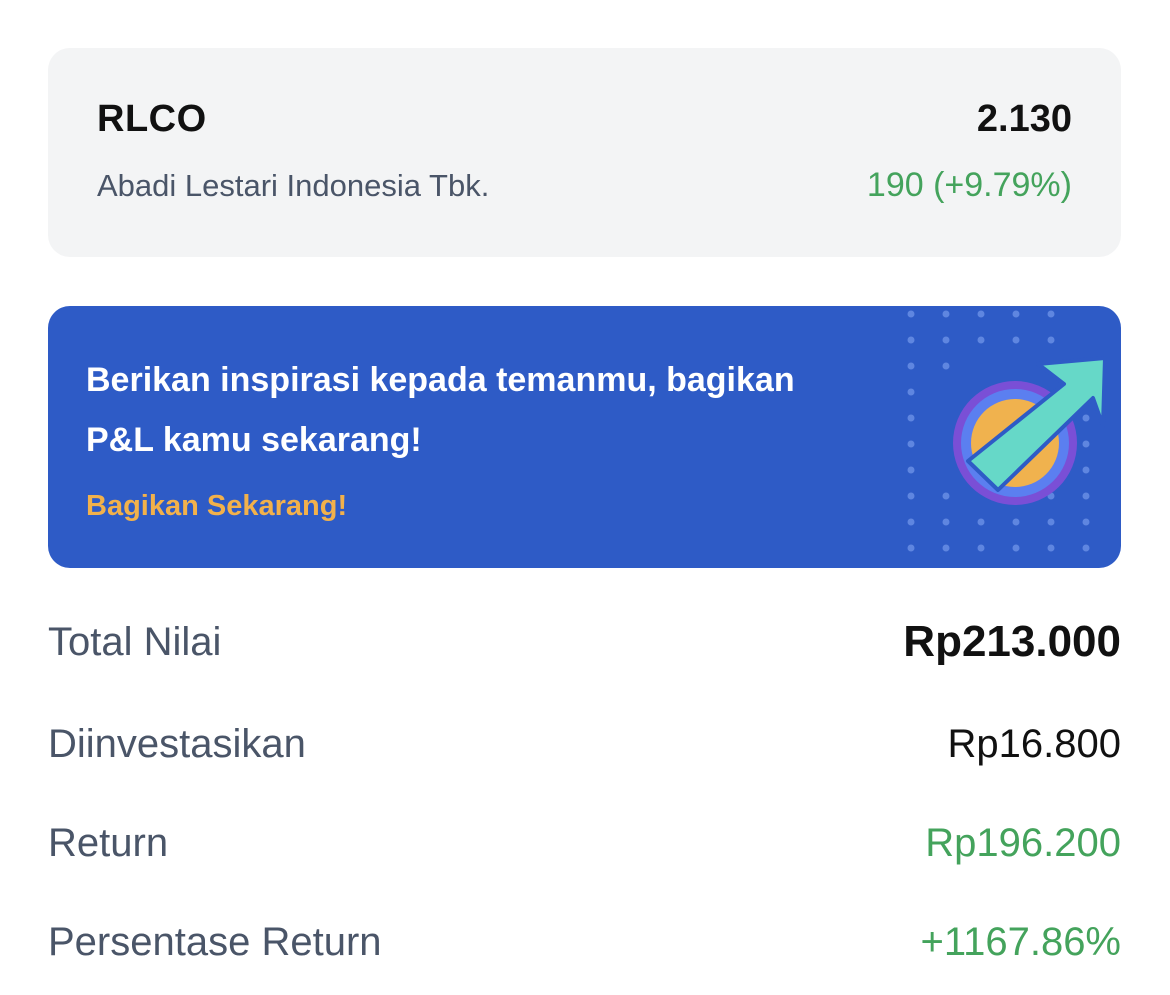 This screenshot has width=1170, height=995. I want to click on return-label: Return, so click(108, 843).